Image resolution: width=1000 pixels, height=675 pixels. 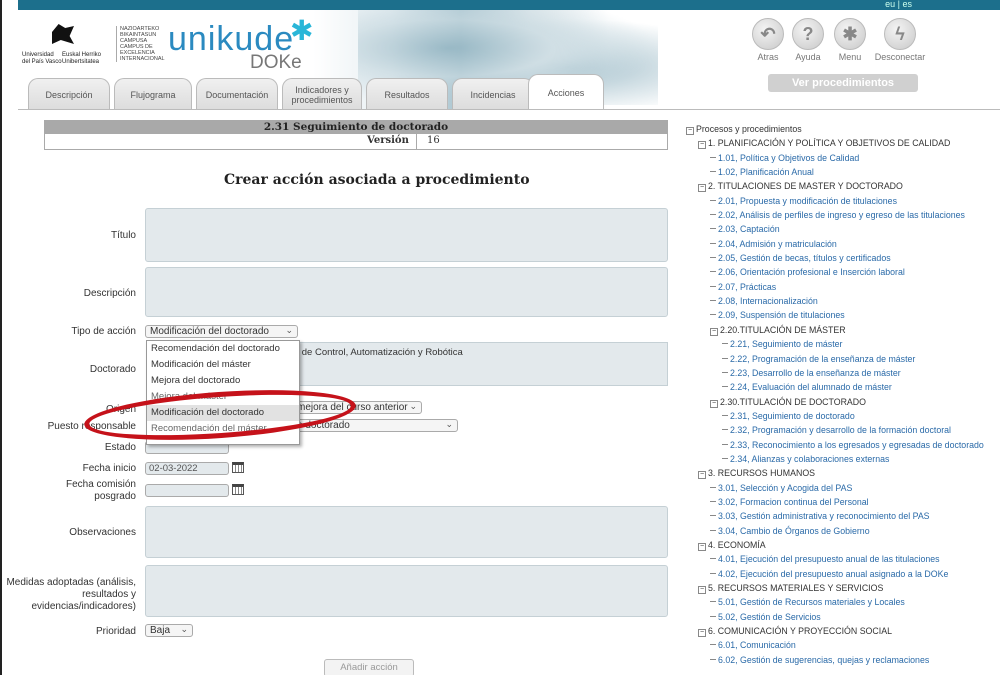 I want to click on tree-link-item: 2.34, Alianzas y colaboraciones externas, so click(x=843, y=459).